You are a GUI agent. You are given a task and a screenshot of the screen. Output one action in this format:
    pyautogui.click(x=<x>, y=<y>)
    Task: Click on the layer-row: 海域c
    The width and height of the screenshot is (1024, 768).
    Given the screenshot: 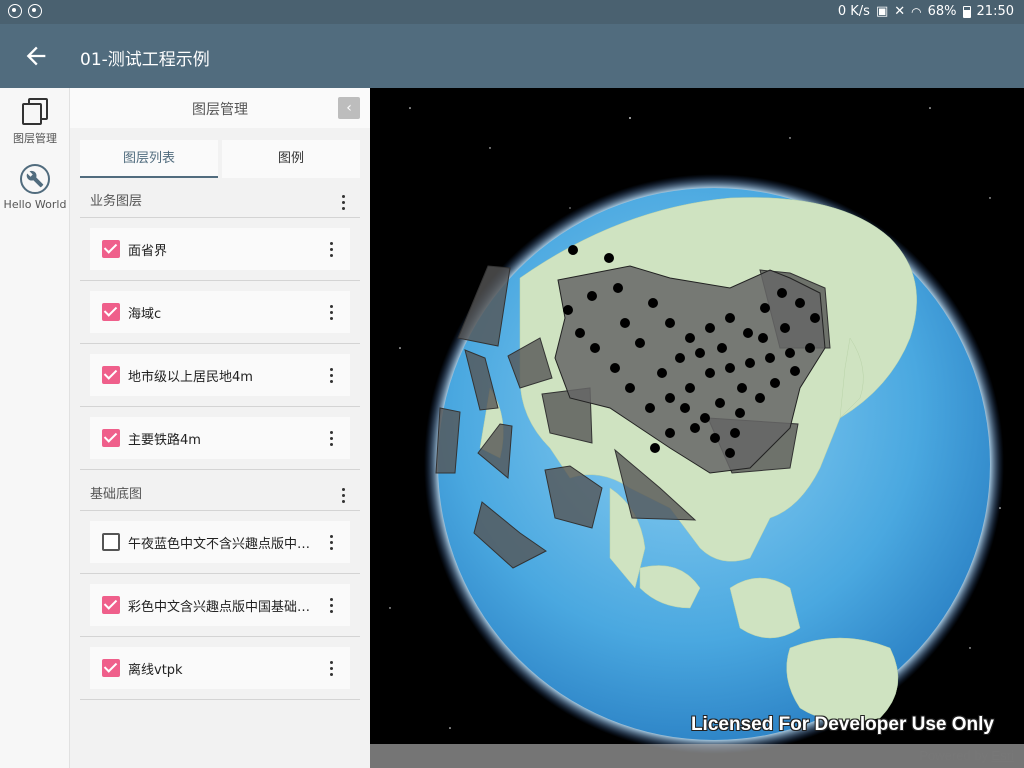 What is the action you would take?
    pyautogui.click(x=220, y=312)
    